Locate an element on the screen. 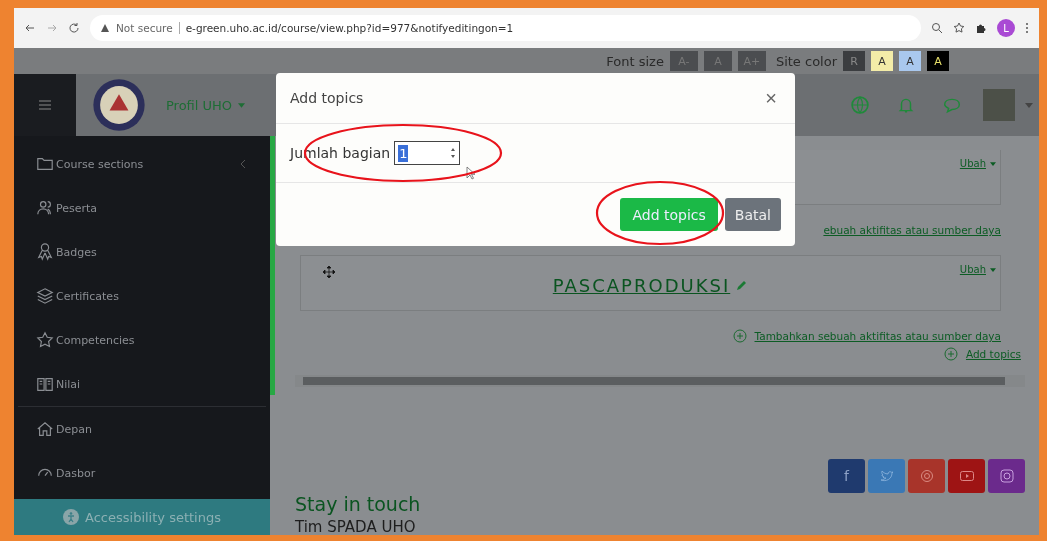  instagram-button is located at coordinates (1006, 476).